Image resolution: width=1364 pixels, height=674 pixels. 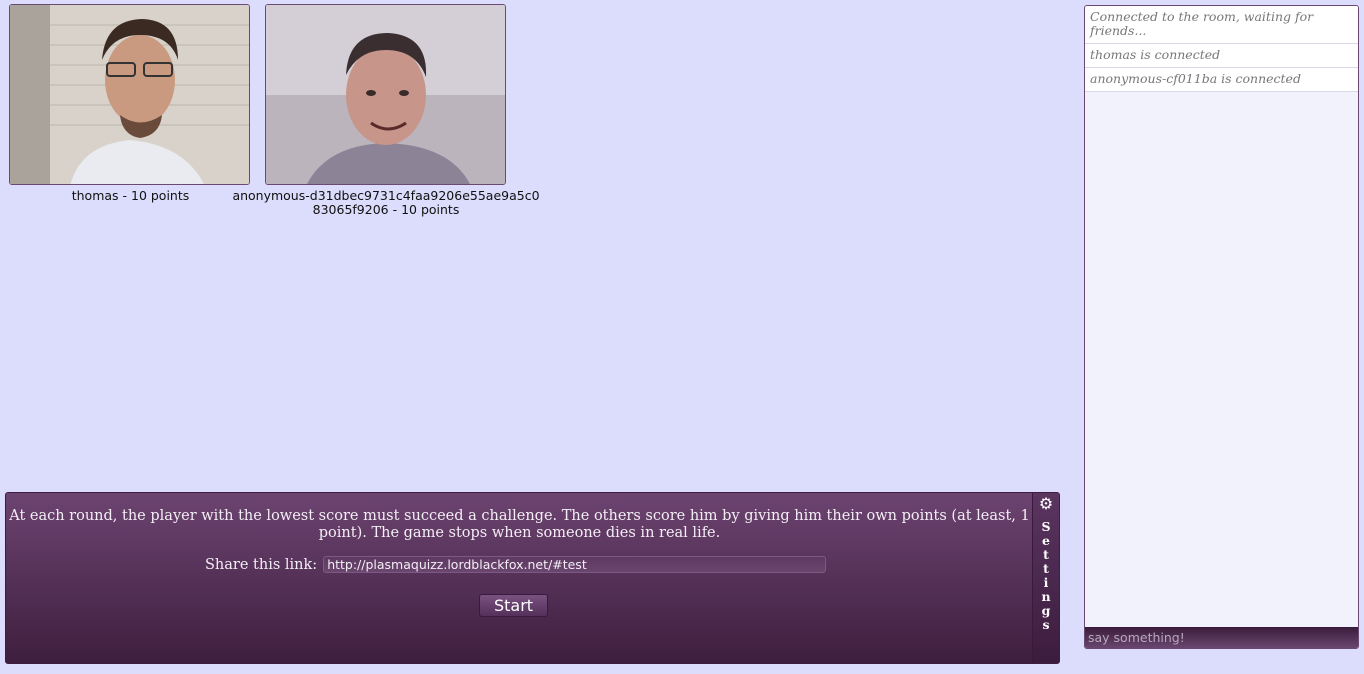 I want to click on settings-letter: S, so click(x=1046, y=526).